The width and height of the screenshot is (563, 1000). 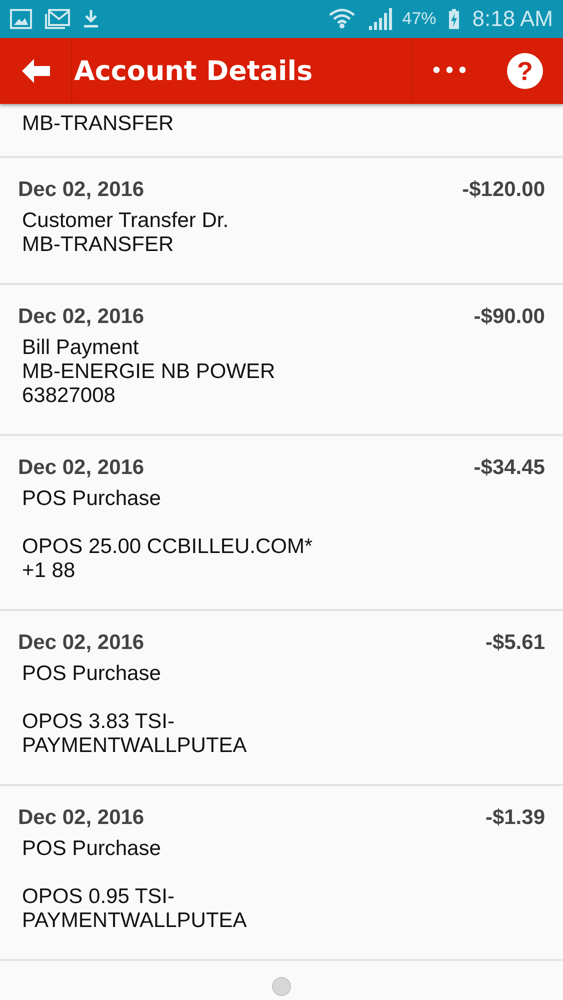 What do you see at coordinates (525, 71) in the screenshot?
I see `help-button: ?` at bounding box center [525, 71].